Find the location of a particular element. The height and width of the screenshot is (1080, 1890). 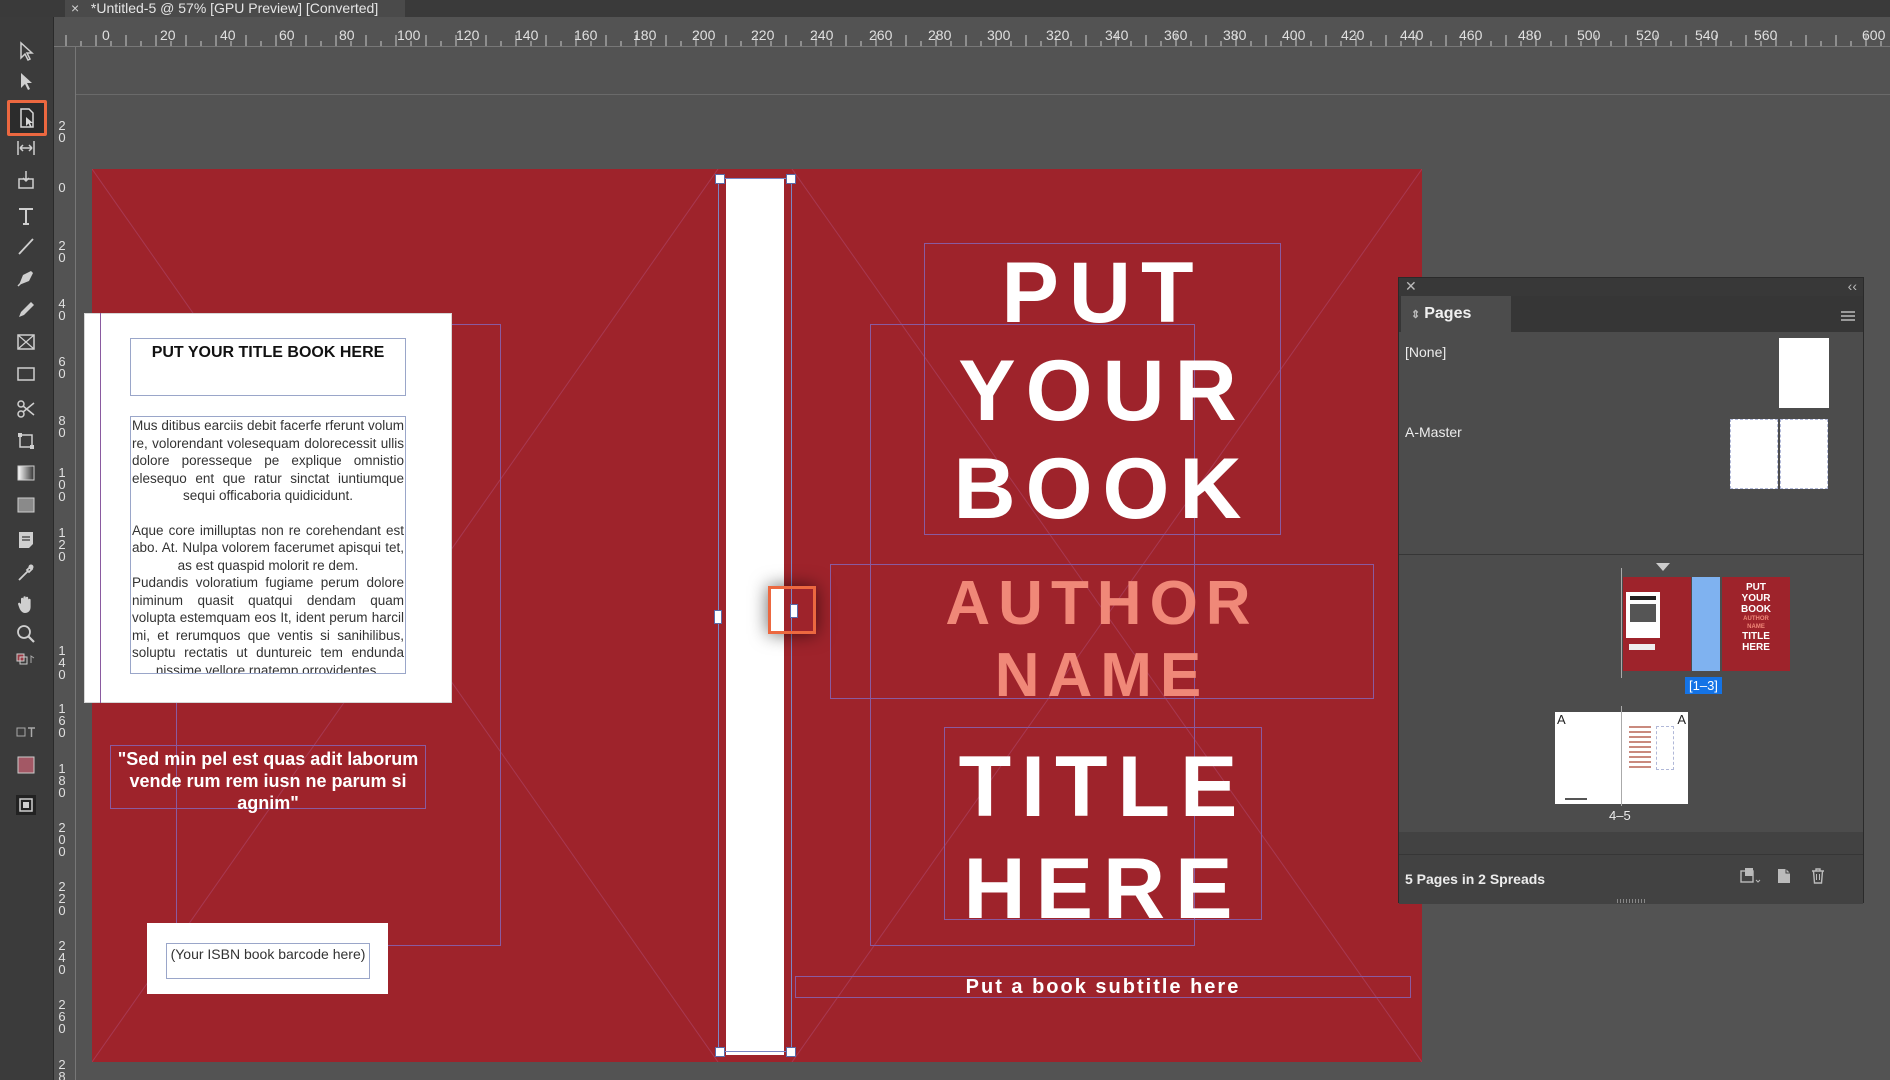

front-cover-subtitle: Put a book subtitle here is located at coordinates (1103, 987).